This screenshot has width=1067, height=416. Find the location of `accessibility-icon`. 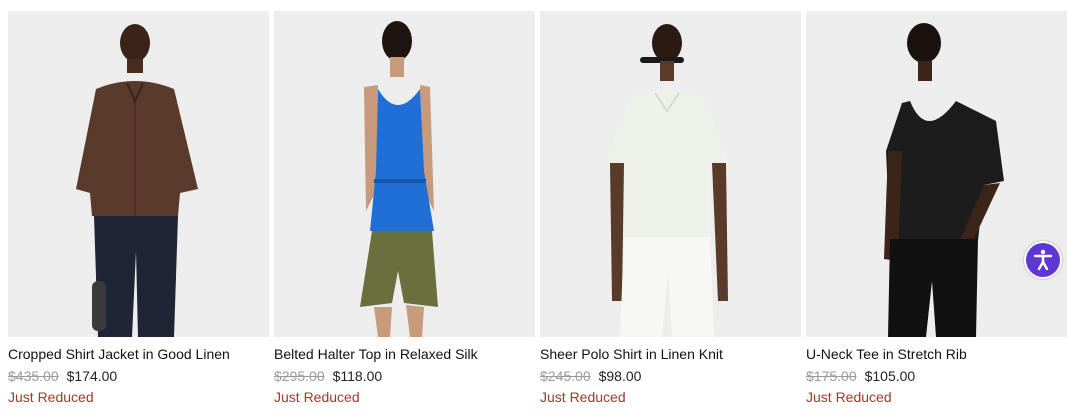

accessibility-icon is located at coordinates (1043, 260).